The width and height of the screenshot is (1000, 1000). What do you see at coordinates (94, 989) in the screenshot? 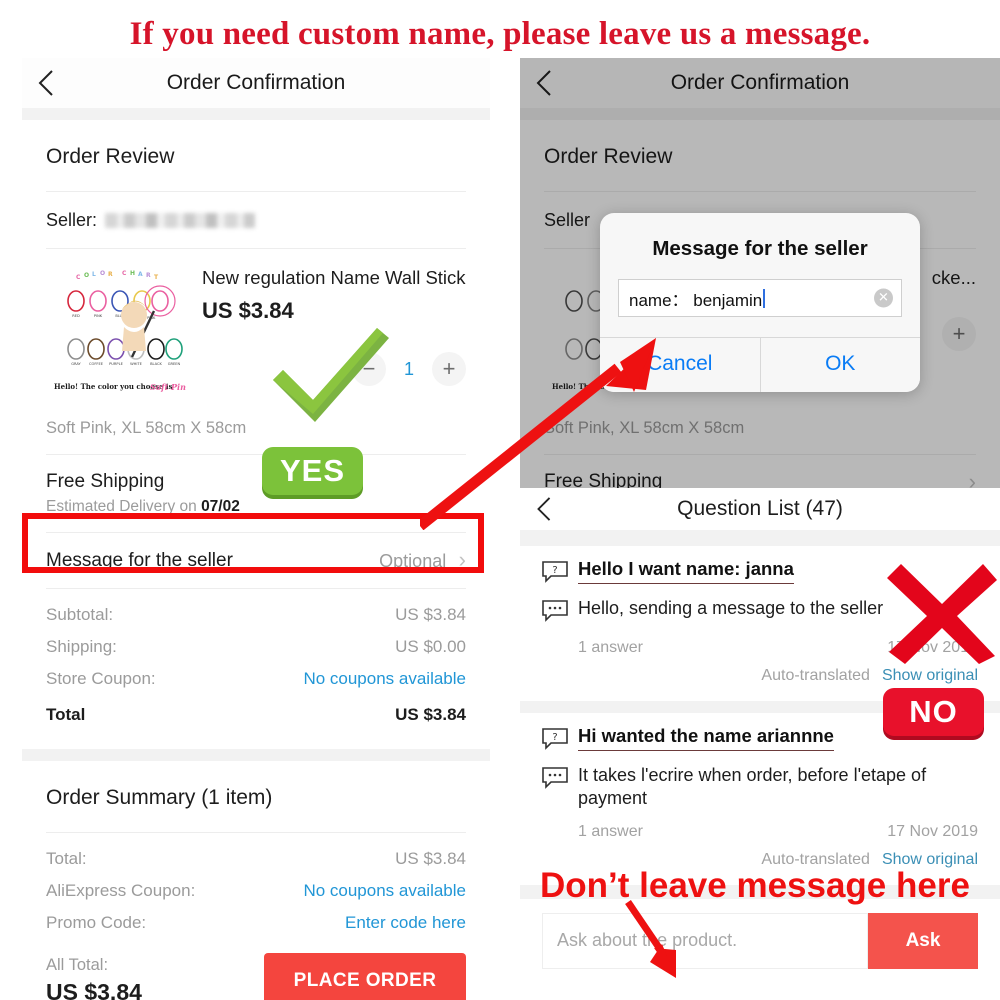
I see `all-total-value: US $3.84` at bounding box center [94, 989].